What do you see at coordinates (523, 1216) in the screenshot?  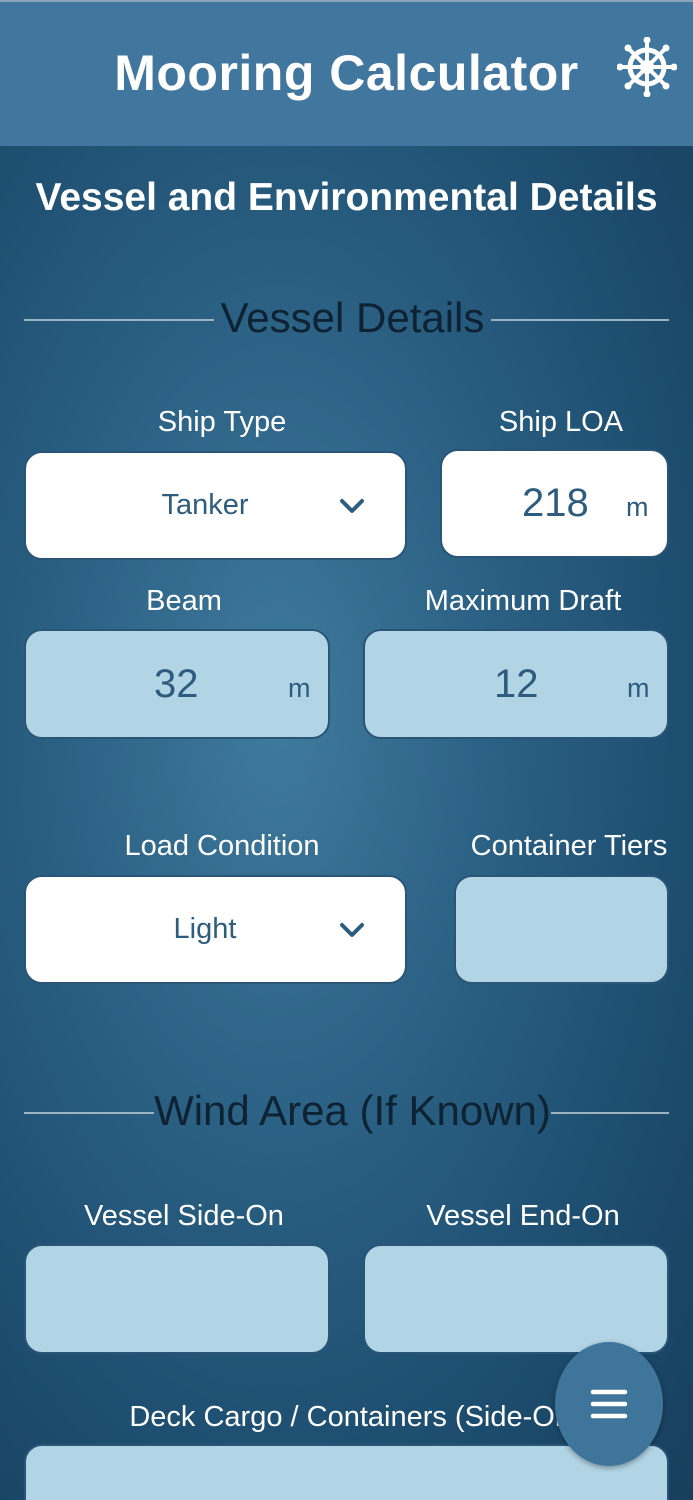 I see `vessel-end-on-label: Vessel End-On` at bounding box center [523, 1216].